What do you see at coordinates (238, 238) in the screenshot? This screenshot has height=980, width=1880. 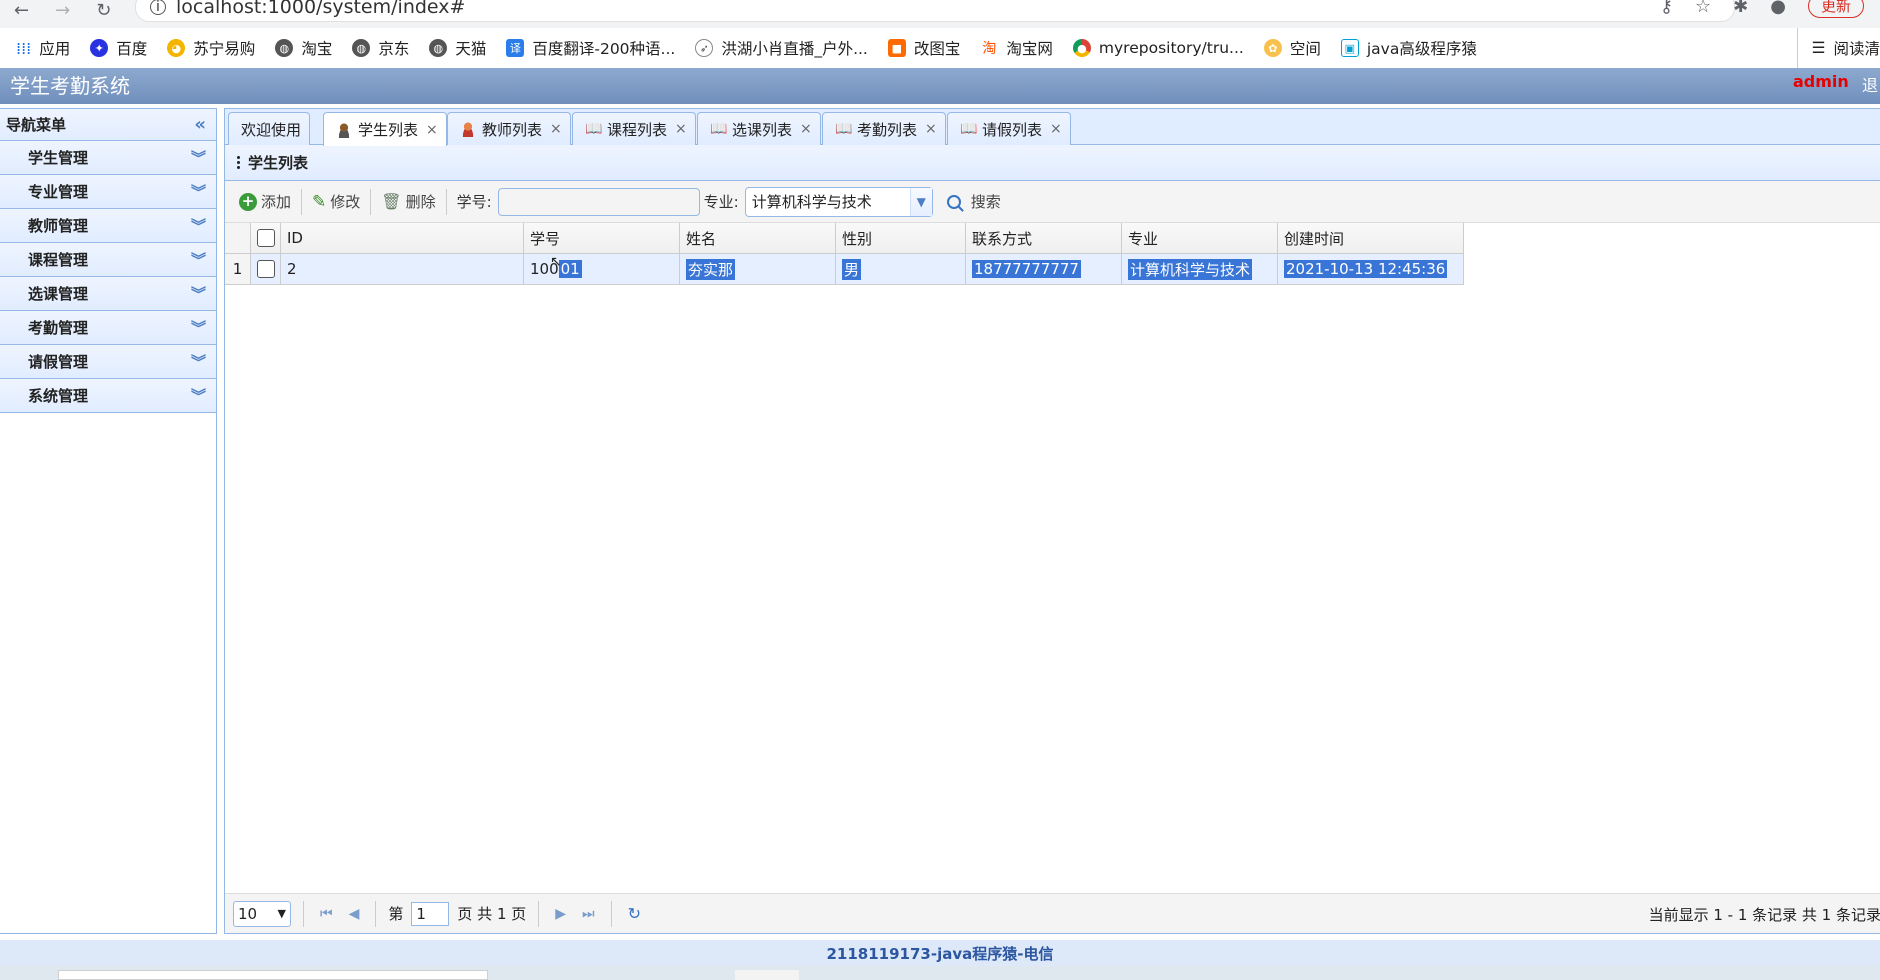 I see `rownum-header` at bounding box center [238, 238].